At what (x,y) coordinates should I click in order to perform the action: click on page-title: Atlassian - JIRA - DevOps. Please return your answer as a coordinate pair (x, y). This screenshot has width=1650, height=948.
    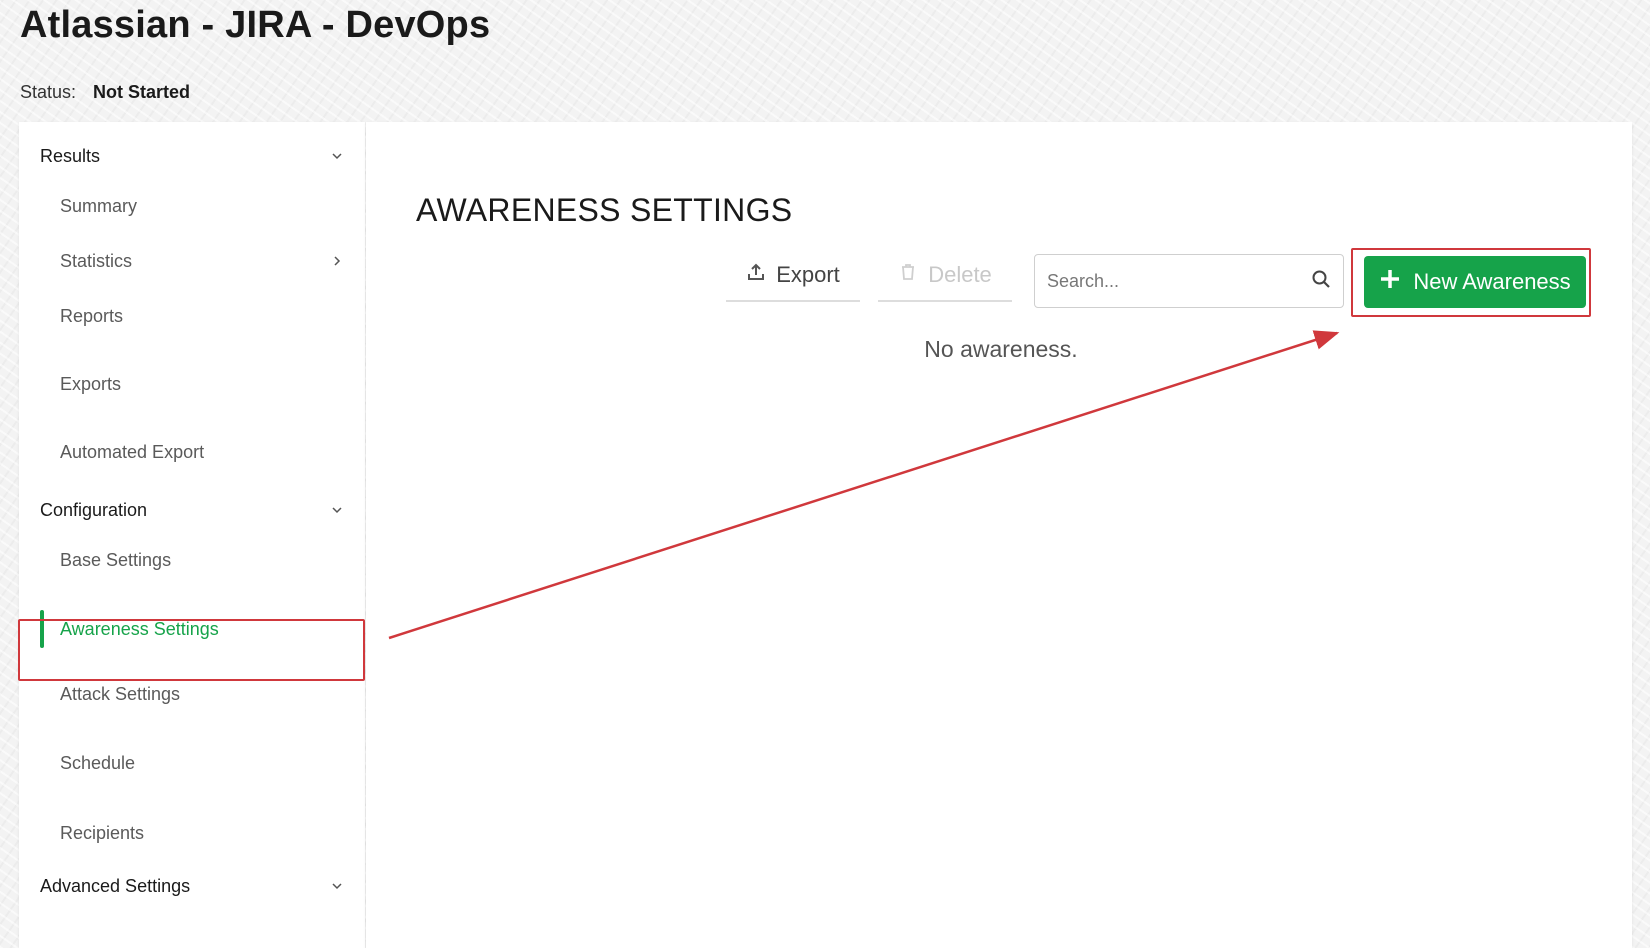
    Looking at the image, I should click on (255, 25).